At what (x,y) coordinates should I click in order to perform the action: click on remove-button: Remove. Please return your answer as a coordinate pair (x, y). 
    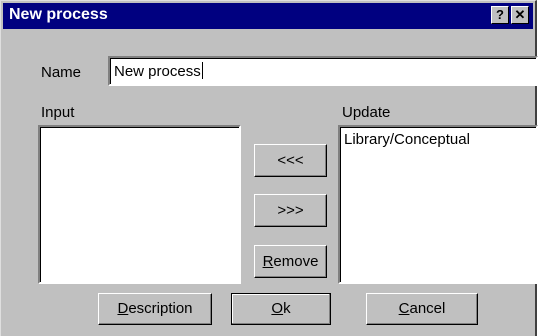
    Looking at the image, I should click on (290, 261).